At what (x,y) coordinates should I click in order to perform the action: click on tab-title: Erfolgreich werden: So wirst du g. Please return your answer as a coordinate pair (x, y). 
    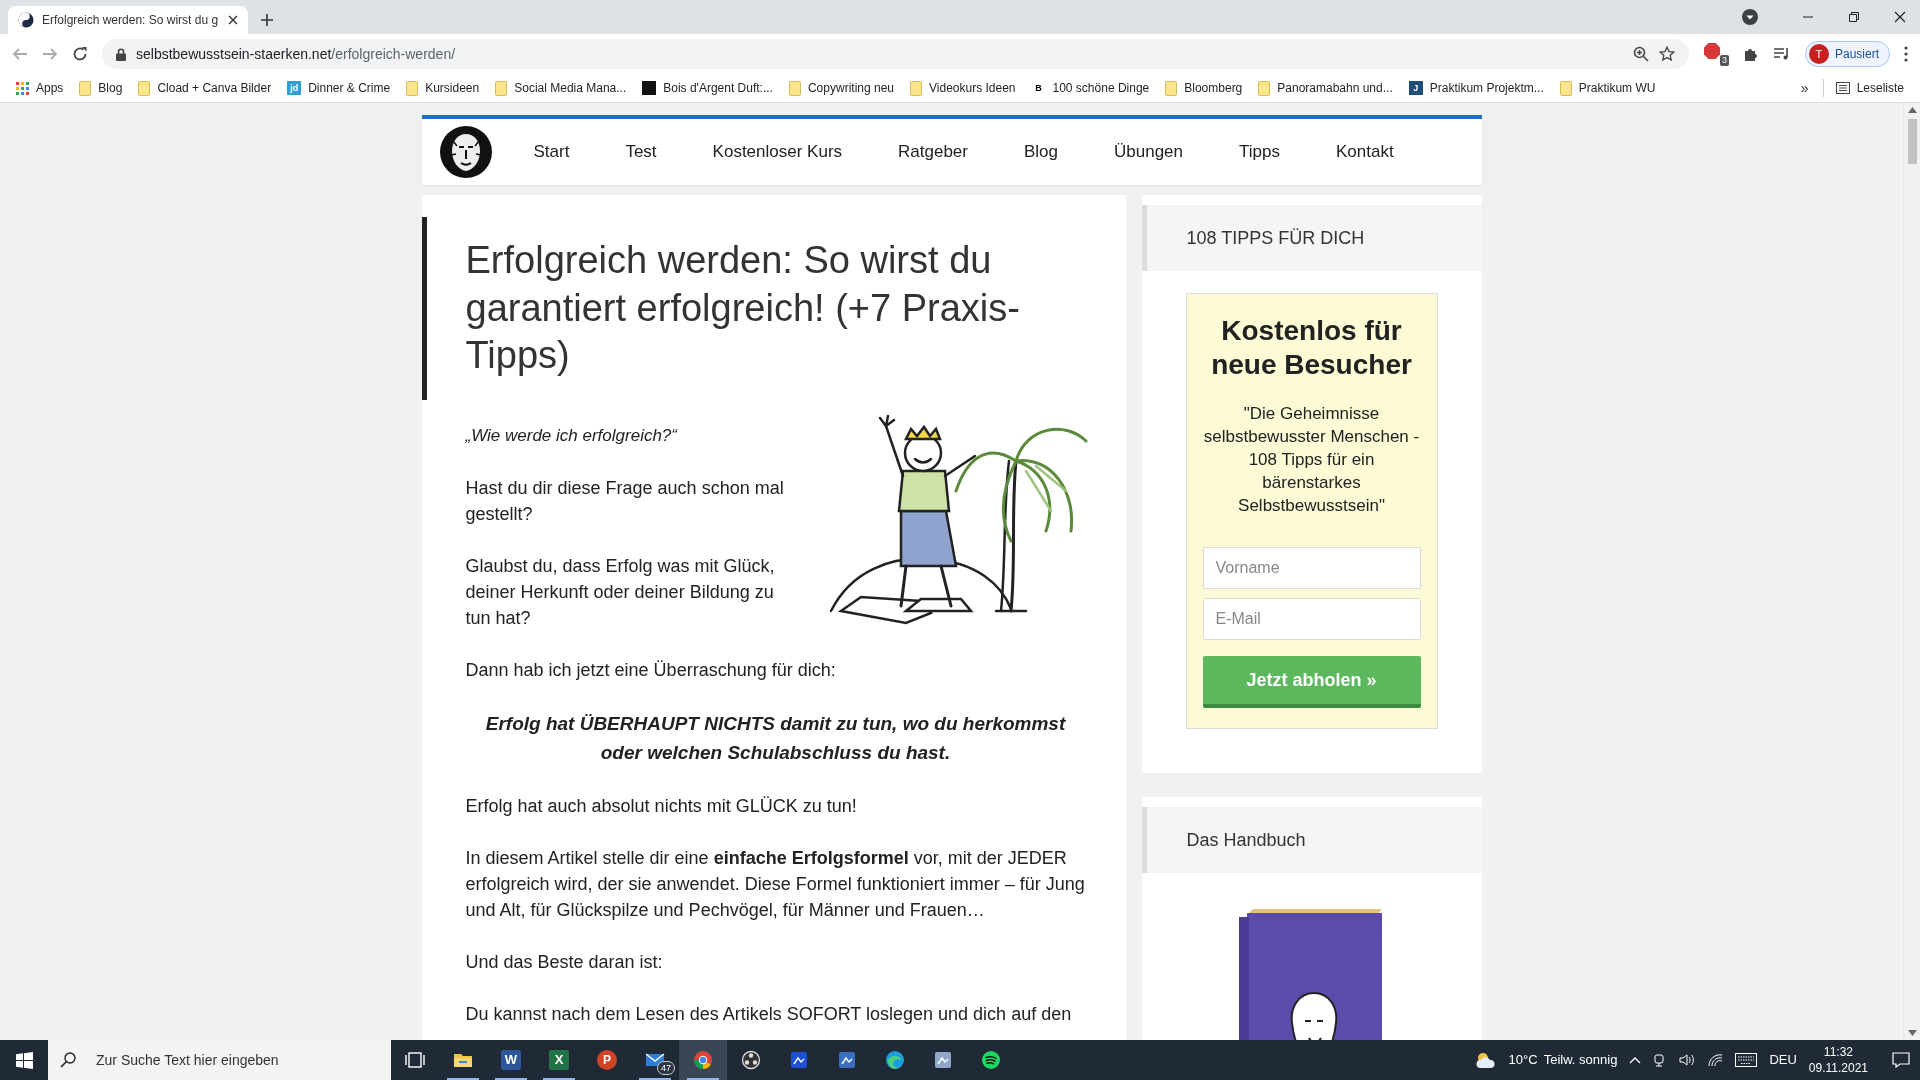
    Looking at the image, I should click on (131, 20).